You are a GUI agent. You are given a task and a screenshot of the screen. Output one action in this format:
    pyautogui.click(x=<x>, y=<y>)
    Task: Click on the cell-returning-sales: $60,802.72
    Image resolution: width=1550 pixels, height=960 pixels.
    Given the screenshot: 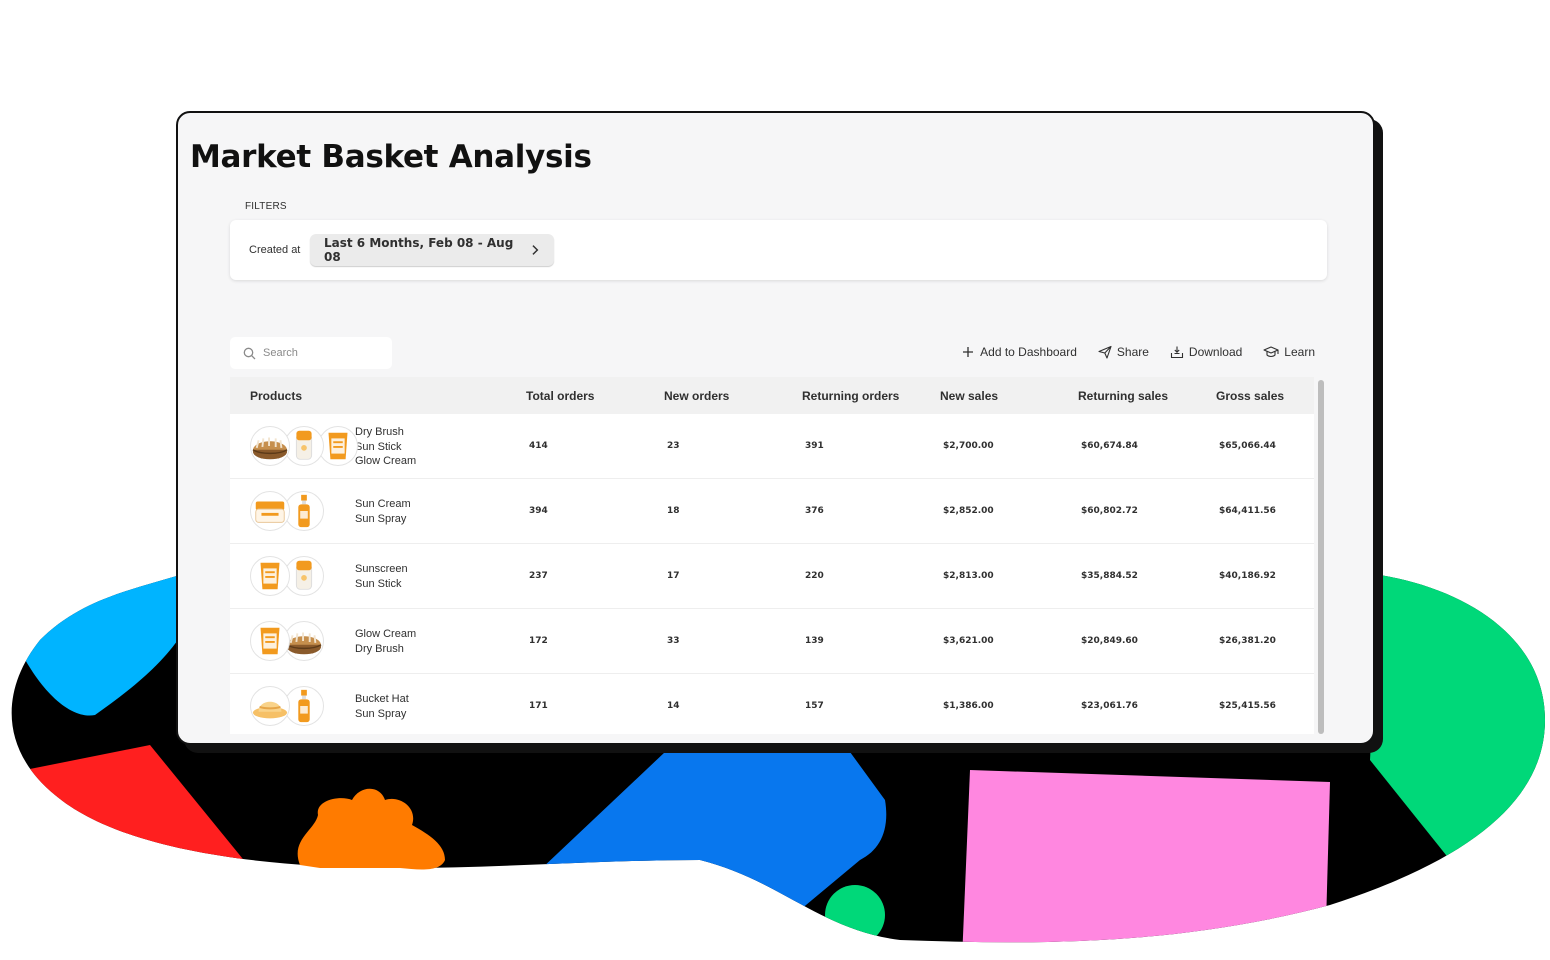 What is the action you would take?
    pyautogui.click(x=1109, y=511)
    